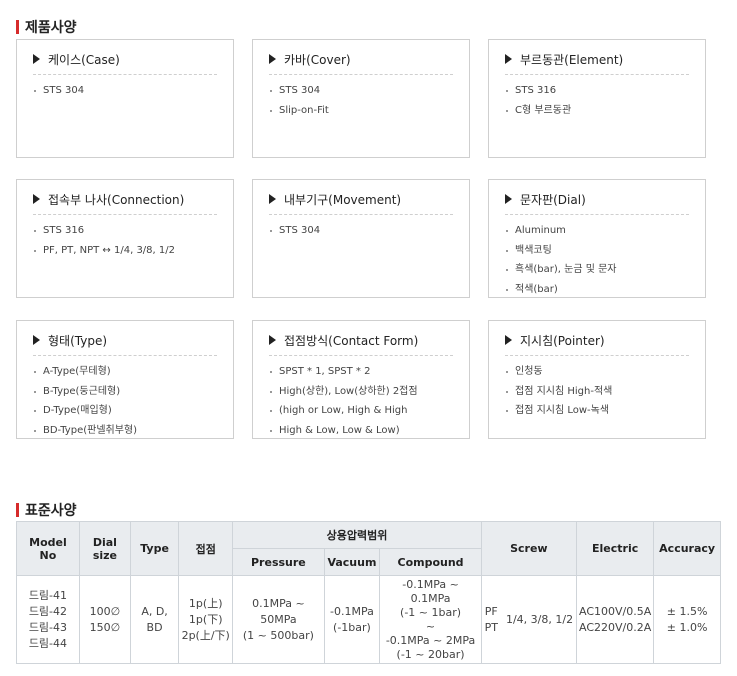 This screenshot has width=737, height=676. Describe the element at coordinates (597, 231) in the screenshot. I see `list-item: Aluminum` at that location.